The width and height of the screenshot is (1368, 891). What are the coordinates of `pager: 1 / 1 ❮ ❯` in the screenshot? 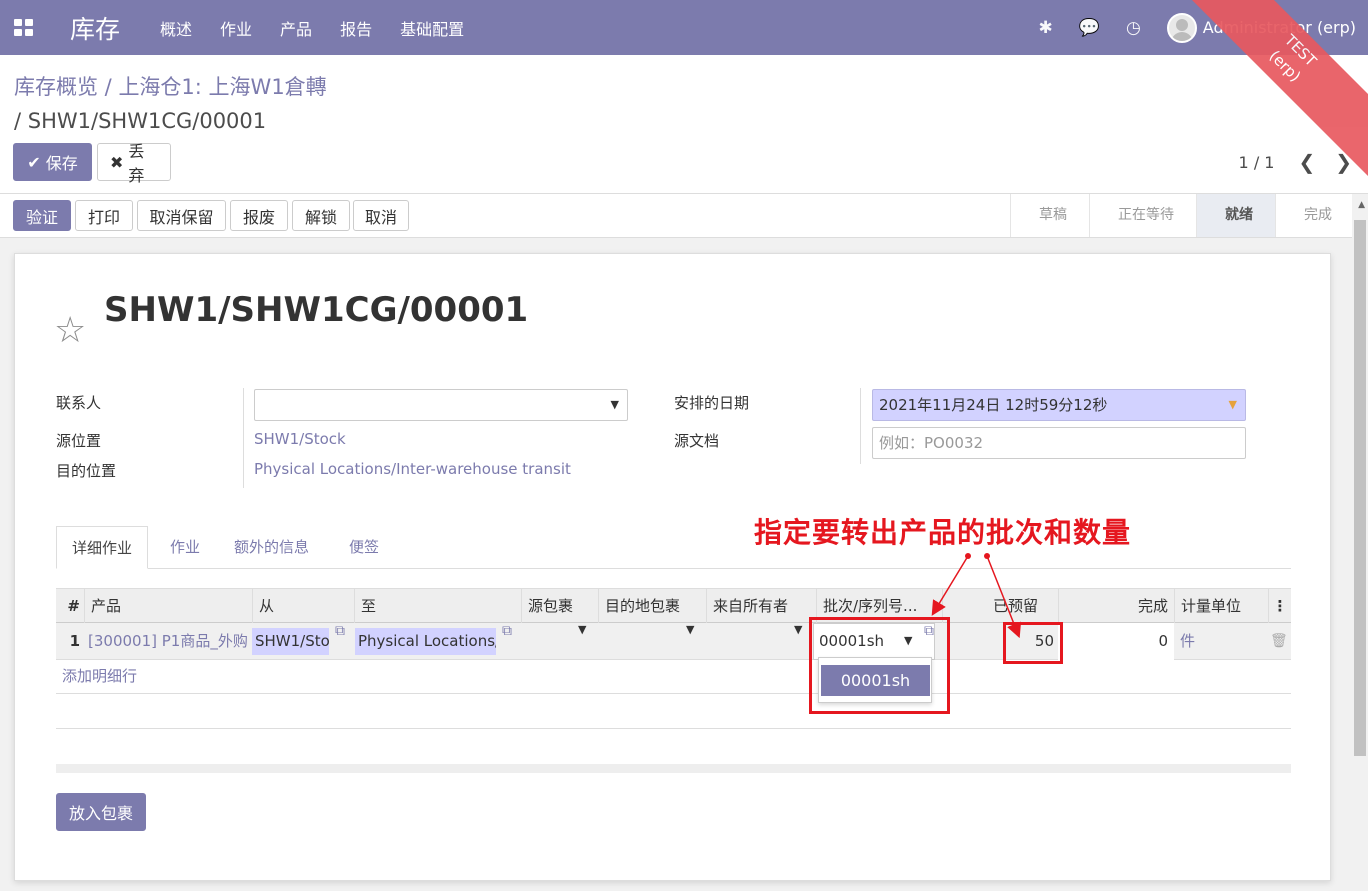 It's located at (1295, 162).